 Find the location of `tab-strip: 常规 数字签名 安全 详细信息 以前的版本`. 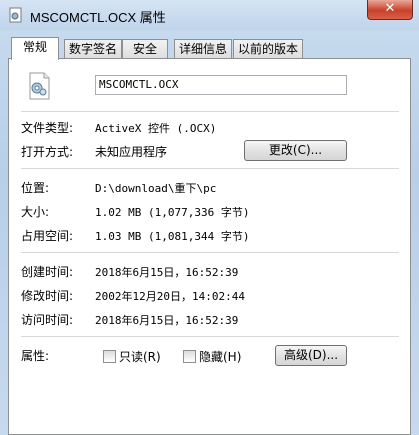

tab-strip: 常规 数字签名 安全 详细信息 以前的版本 is located at coordinates (209, 48).